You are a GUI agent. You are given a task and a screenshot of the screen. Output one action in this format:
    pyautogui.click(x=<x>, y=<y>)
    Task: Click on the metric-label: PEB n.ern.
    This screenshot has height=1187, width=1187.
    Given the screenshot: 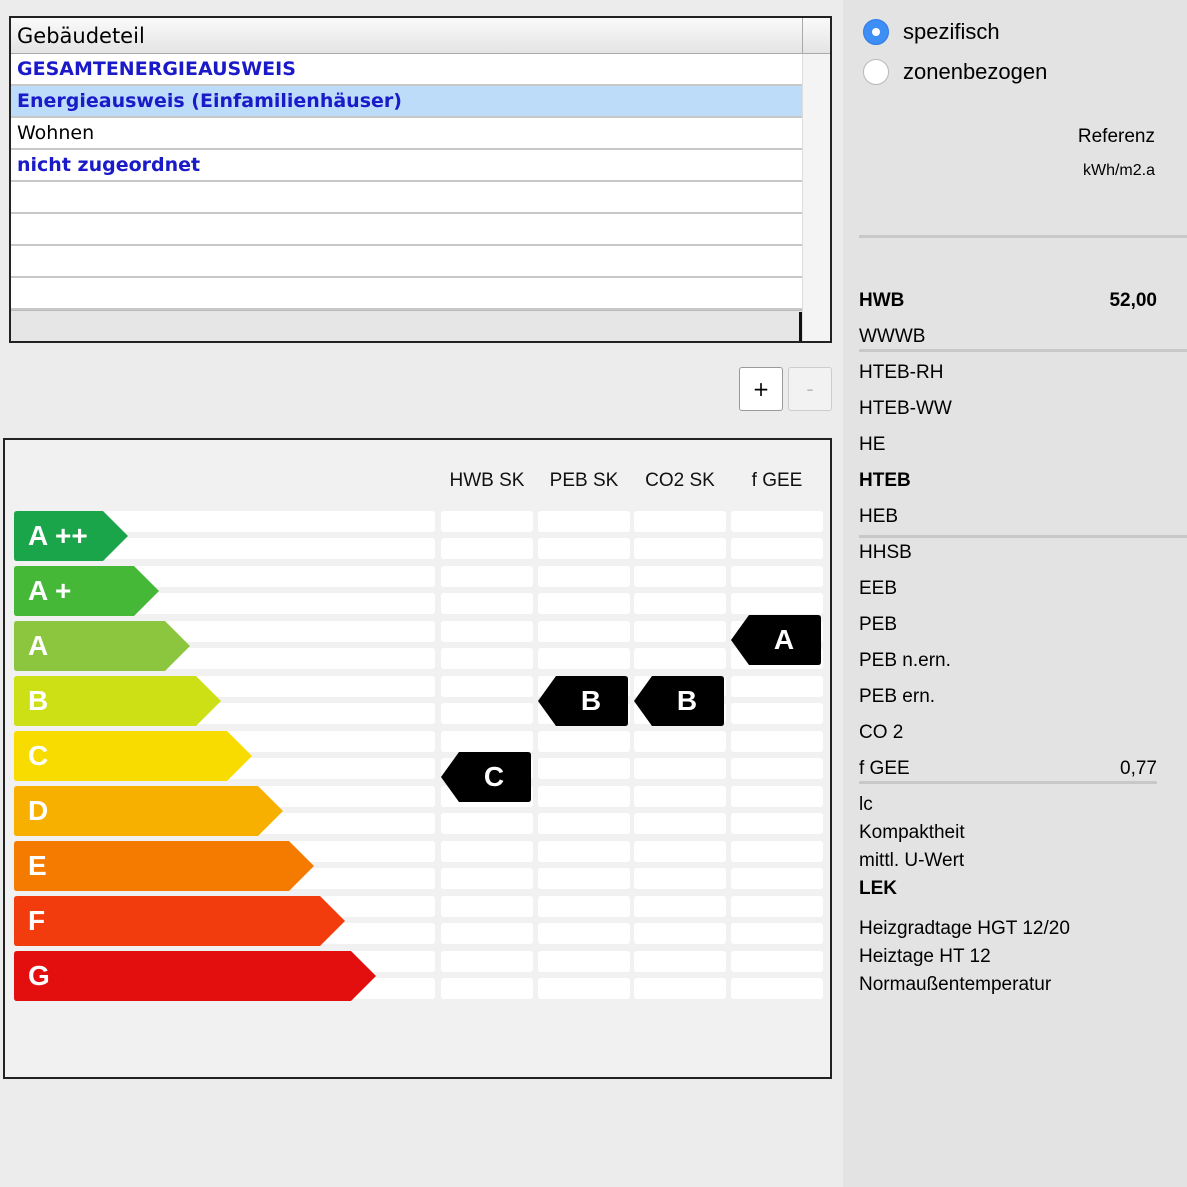 What is the action you would take?
    pyautogui.click(x=905, y=660)
    